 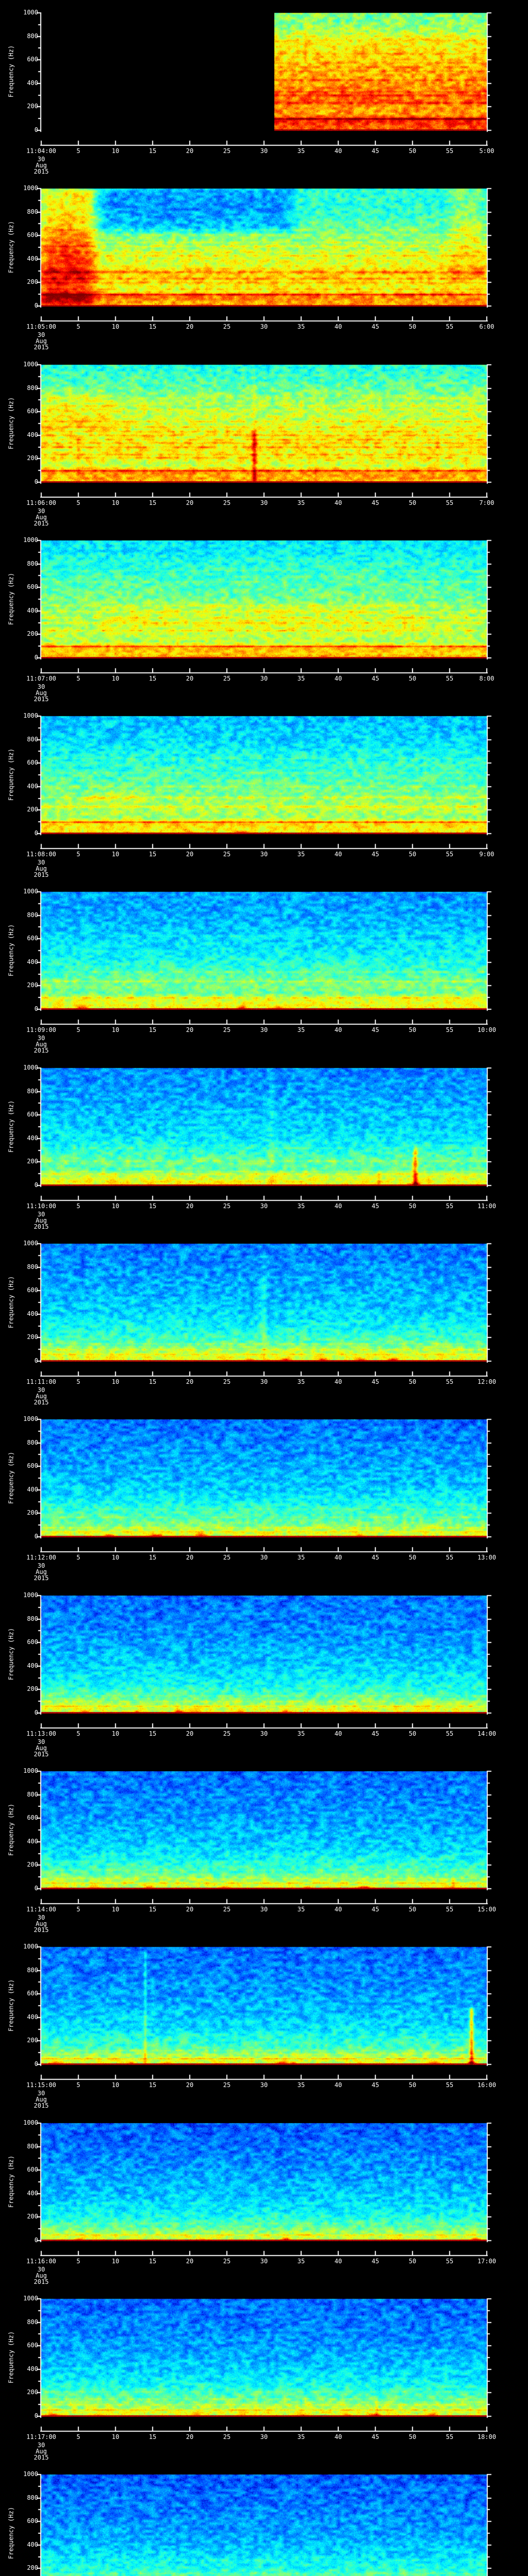 I want to click on end-time-label: 6:00, so click(x=486, y=326).